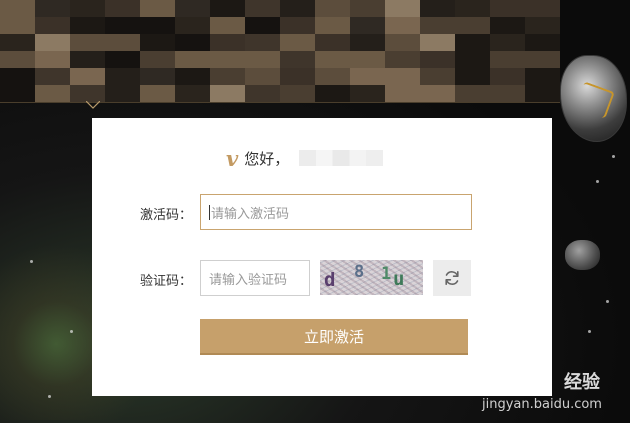  Describe the element at coordinates (209, 212) in the screenshot. I see `text-caret` at that location.